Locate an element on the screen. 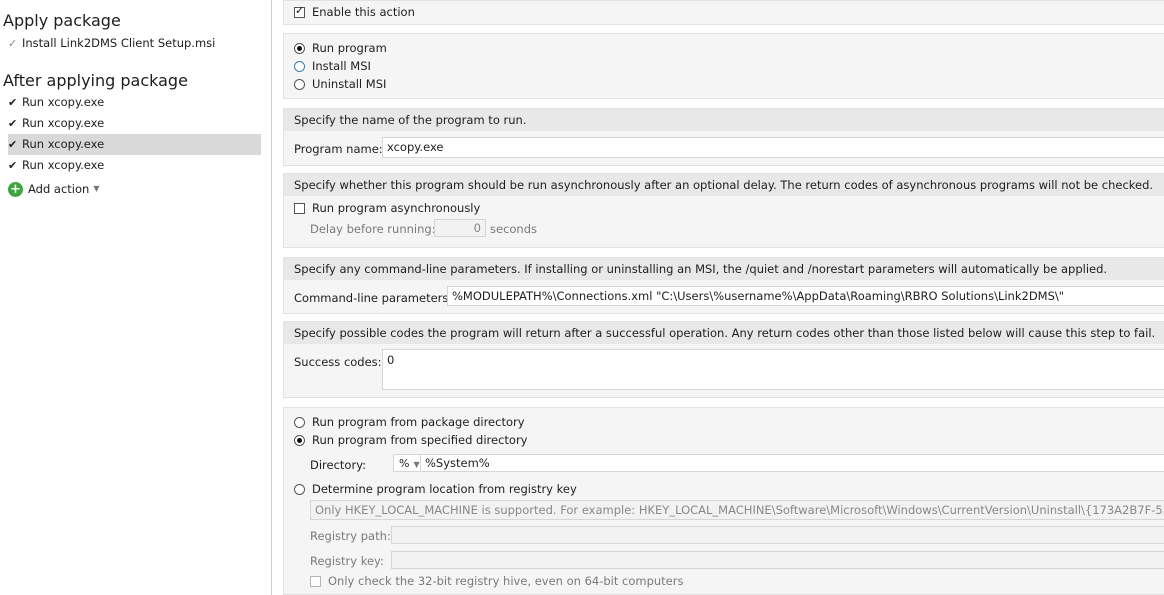 This screenshot has height=595, width=1164. directory-label: Directory: is located at coordinates (338, 465).